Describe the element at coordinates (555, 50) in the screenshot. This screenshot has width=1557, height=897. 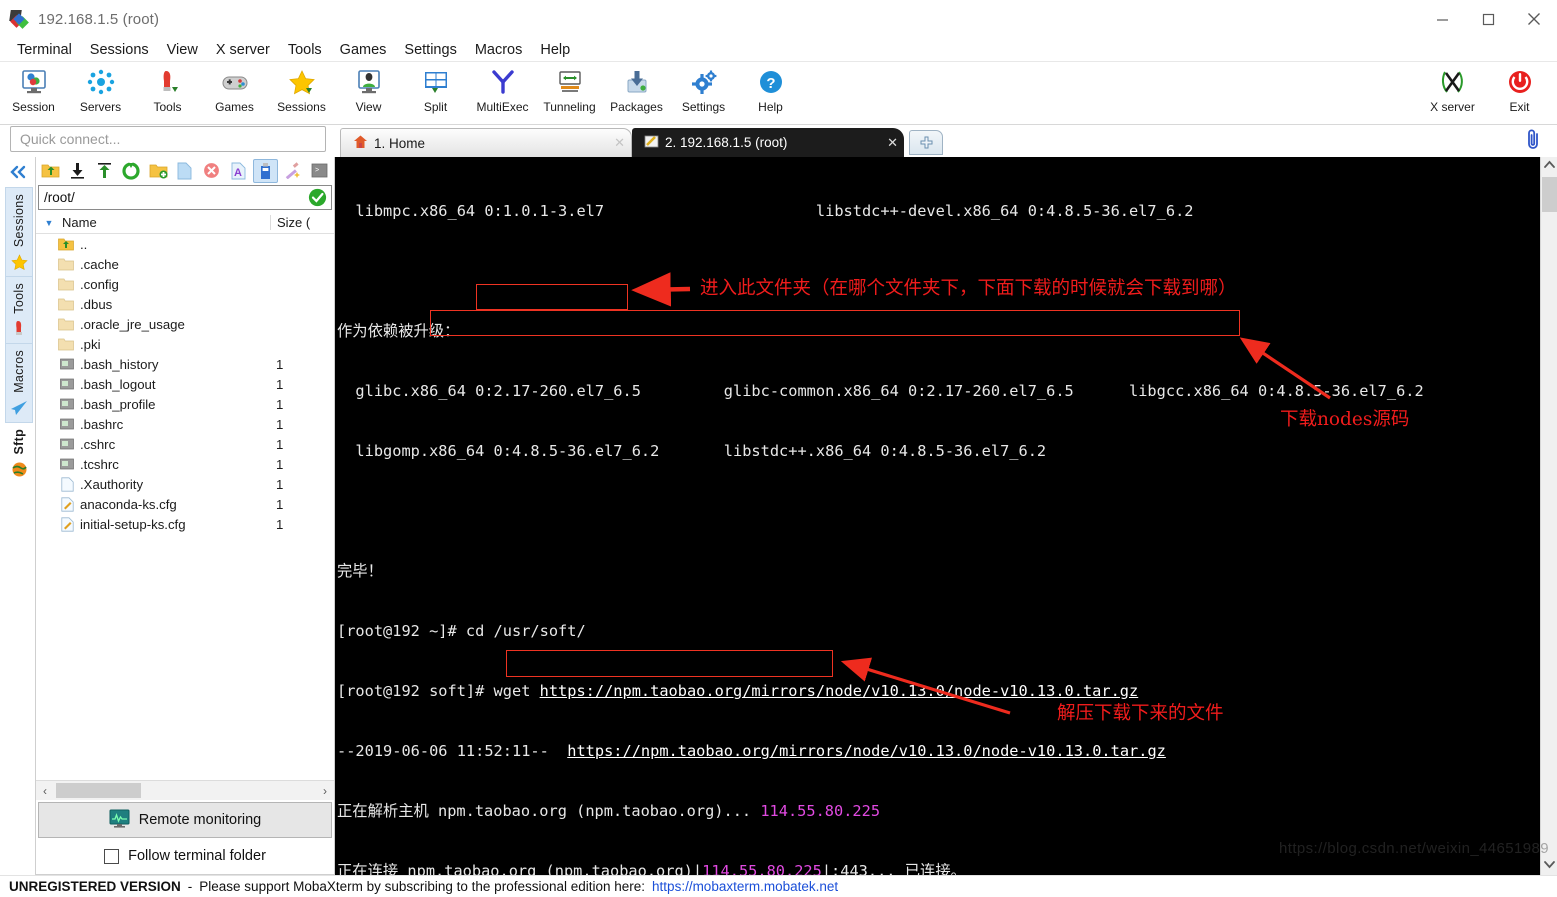
I see `menu-help: Help` at that location.